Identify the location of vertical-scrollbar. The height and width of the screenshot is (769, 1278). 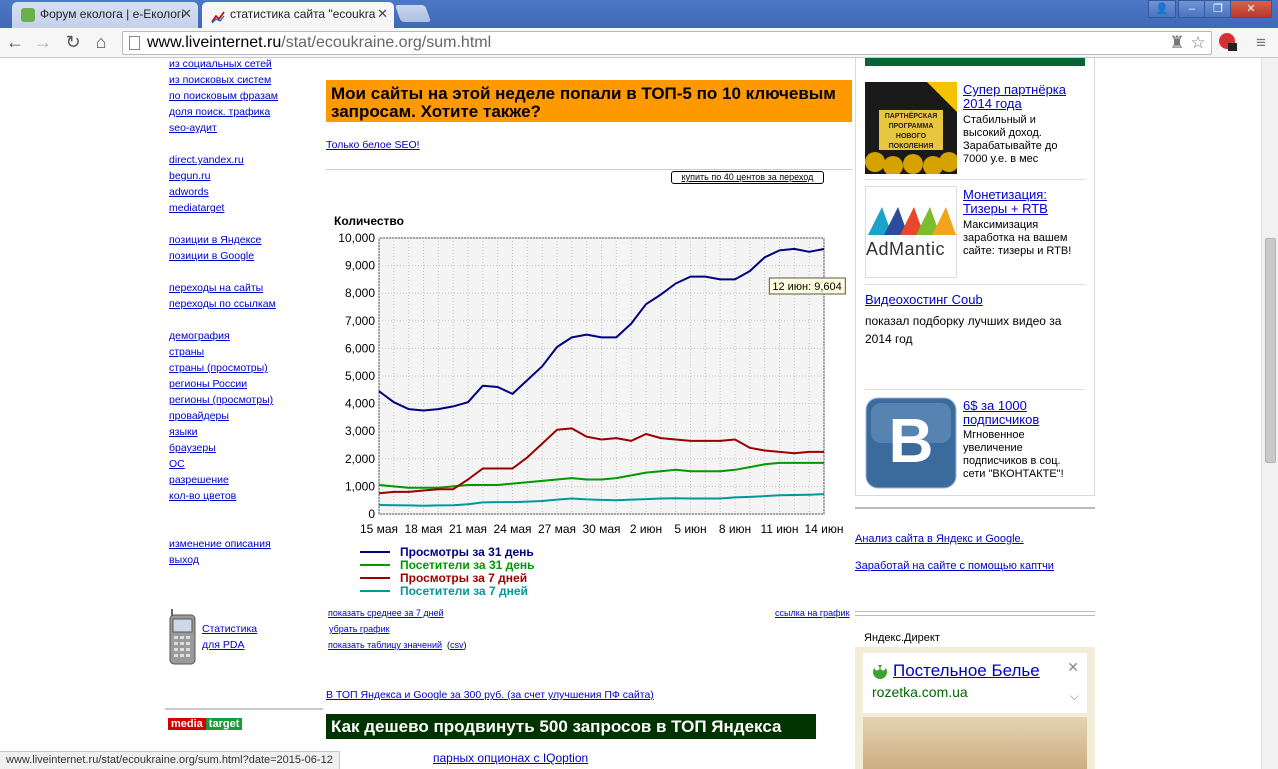
(1269, 413).